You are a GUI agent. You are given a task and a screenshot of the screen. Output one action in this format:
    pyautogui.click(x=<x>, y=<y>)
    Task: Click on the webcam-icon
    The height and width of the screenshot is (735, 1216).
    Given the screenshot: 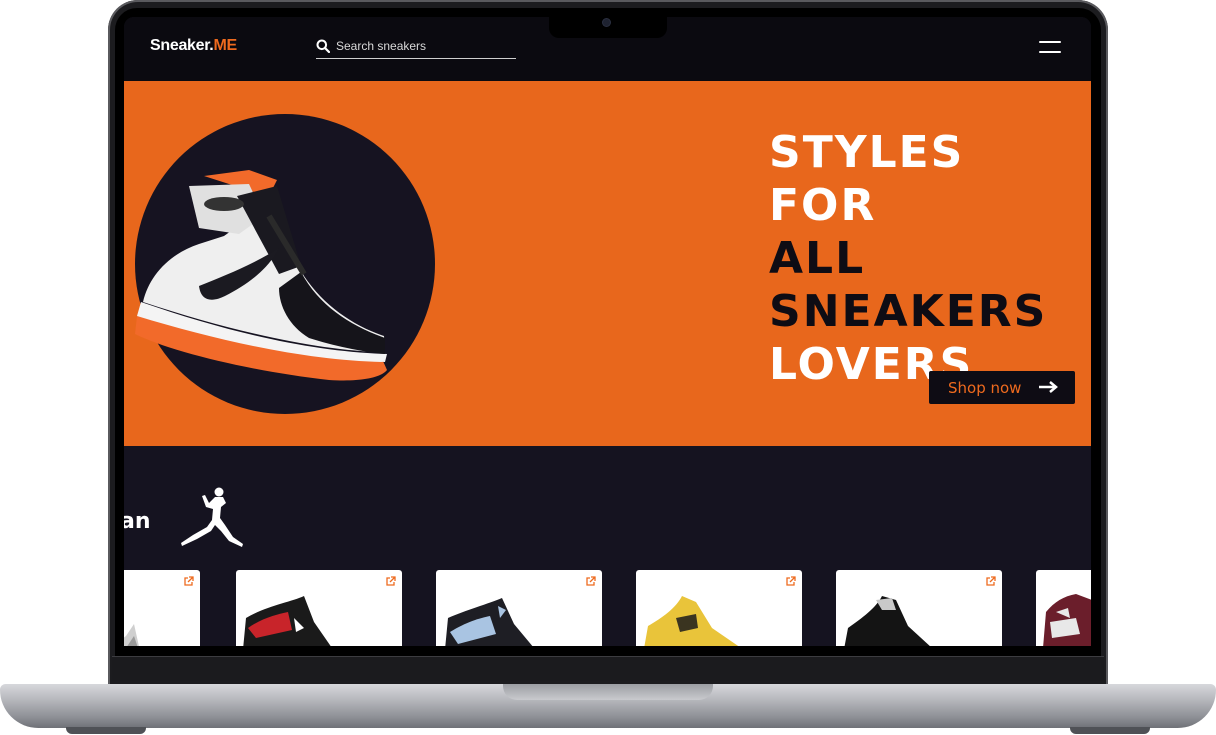 What is the action you would take?
    pyautogui.click(x=606, y=22)
    